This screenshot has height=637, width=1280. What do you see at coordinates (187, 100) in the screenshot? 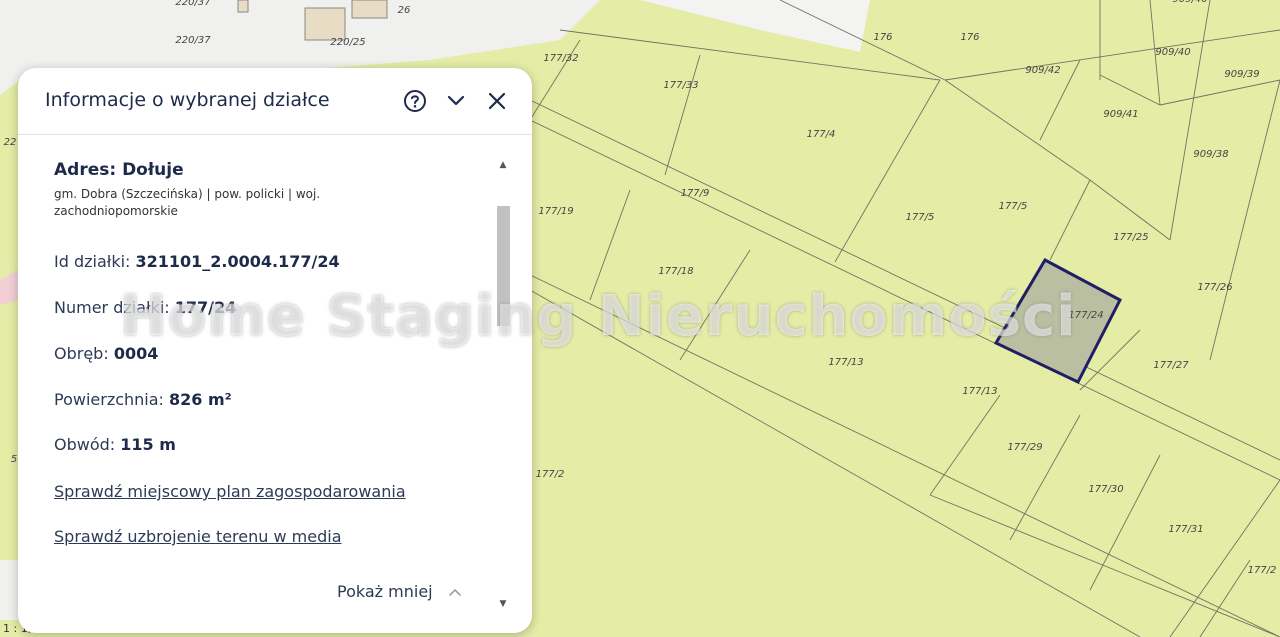
I see `panel-title: Informacje o wybranej działce` at bounding box center [187, 100].